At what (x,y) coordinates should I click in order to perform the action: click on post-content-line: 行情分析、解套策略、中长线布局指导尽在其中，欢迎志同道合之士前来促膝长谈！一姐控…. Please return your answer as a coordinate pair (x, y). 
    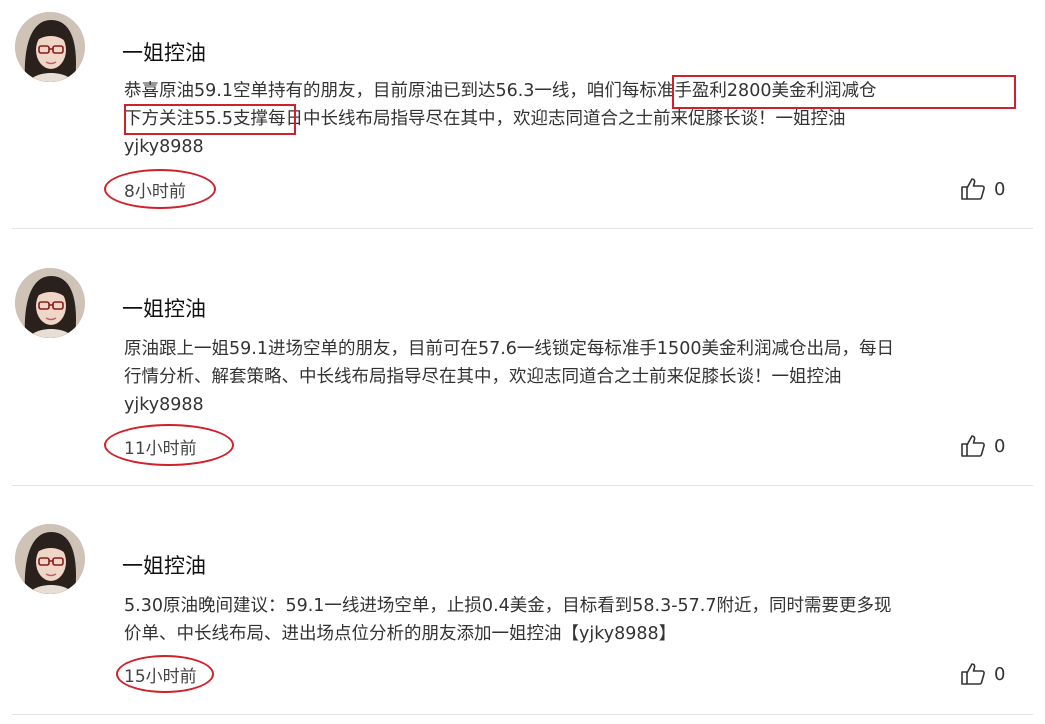
    Looking at the image, I should click on (483, 377).